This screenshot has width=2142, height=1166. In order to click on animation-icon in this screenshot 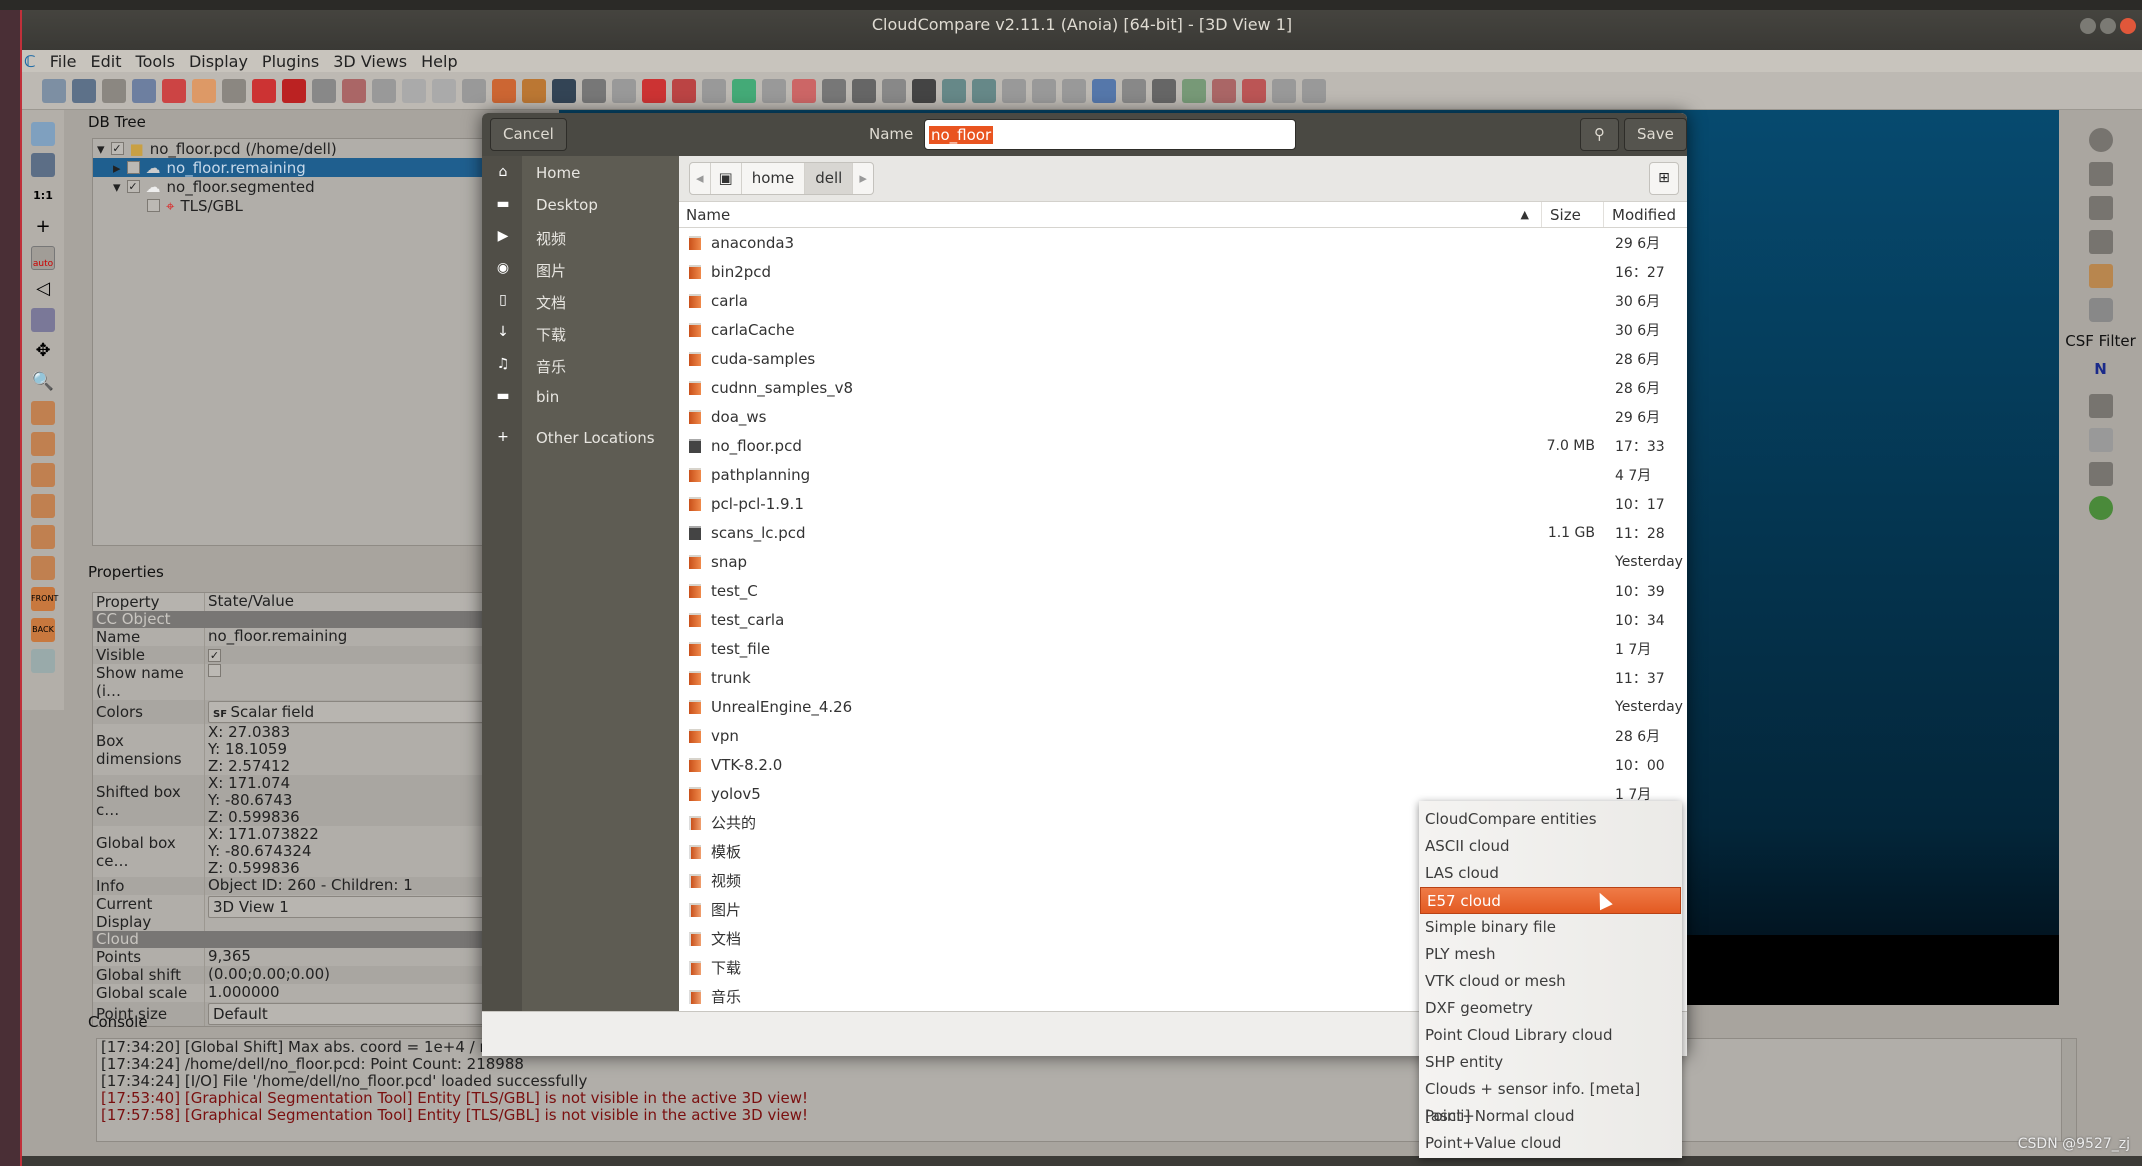, I will do `click(2100, 242)`.